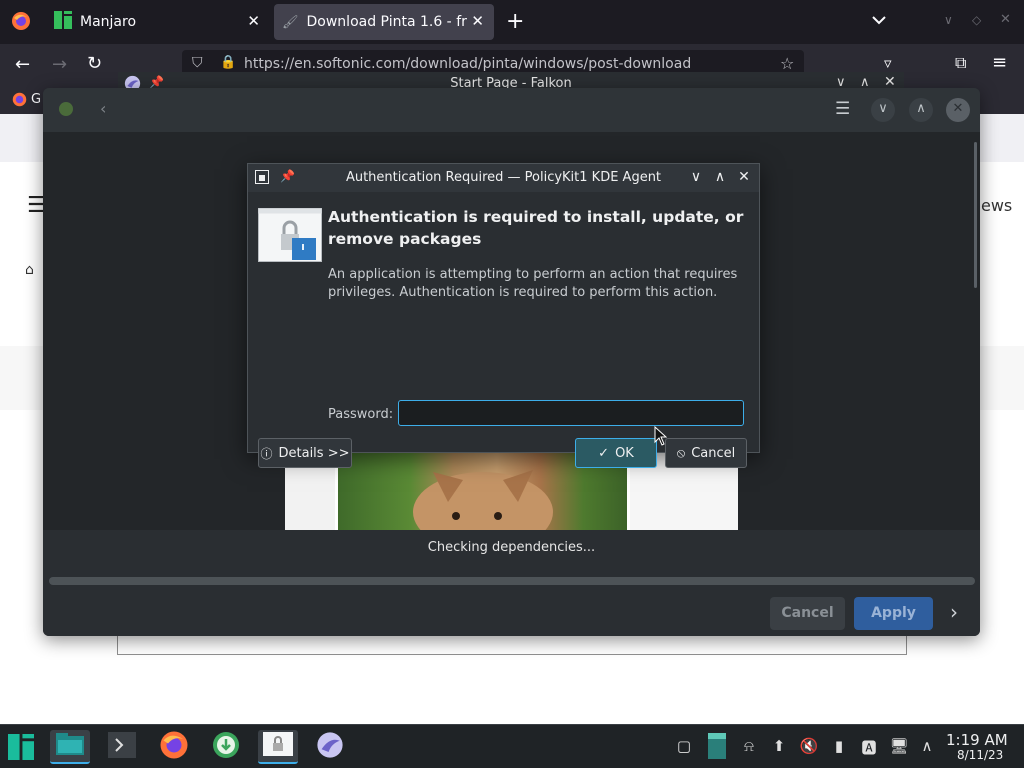 Image resolution: width=1024 pixels, height=768 pixels. I want to click on star-icon: ☆, so click(787, 63).